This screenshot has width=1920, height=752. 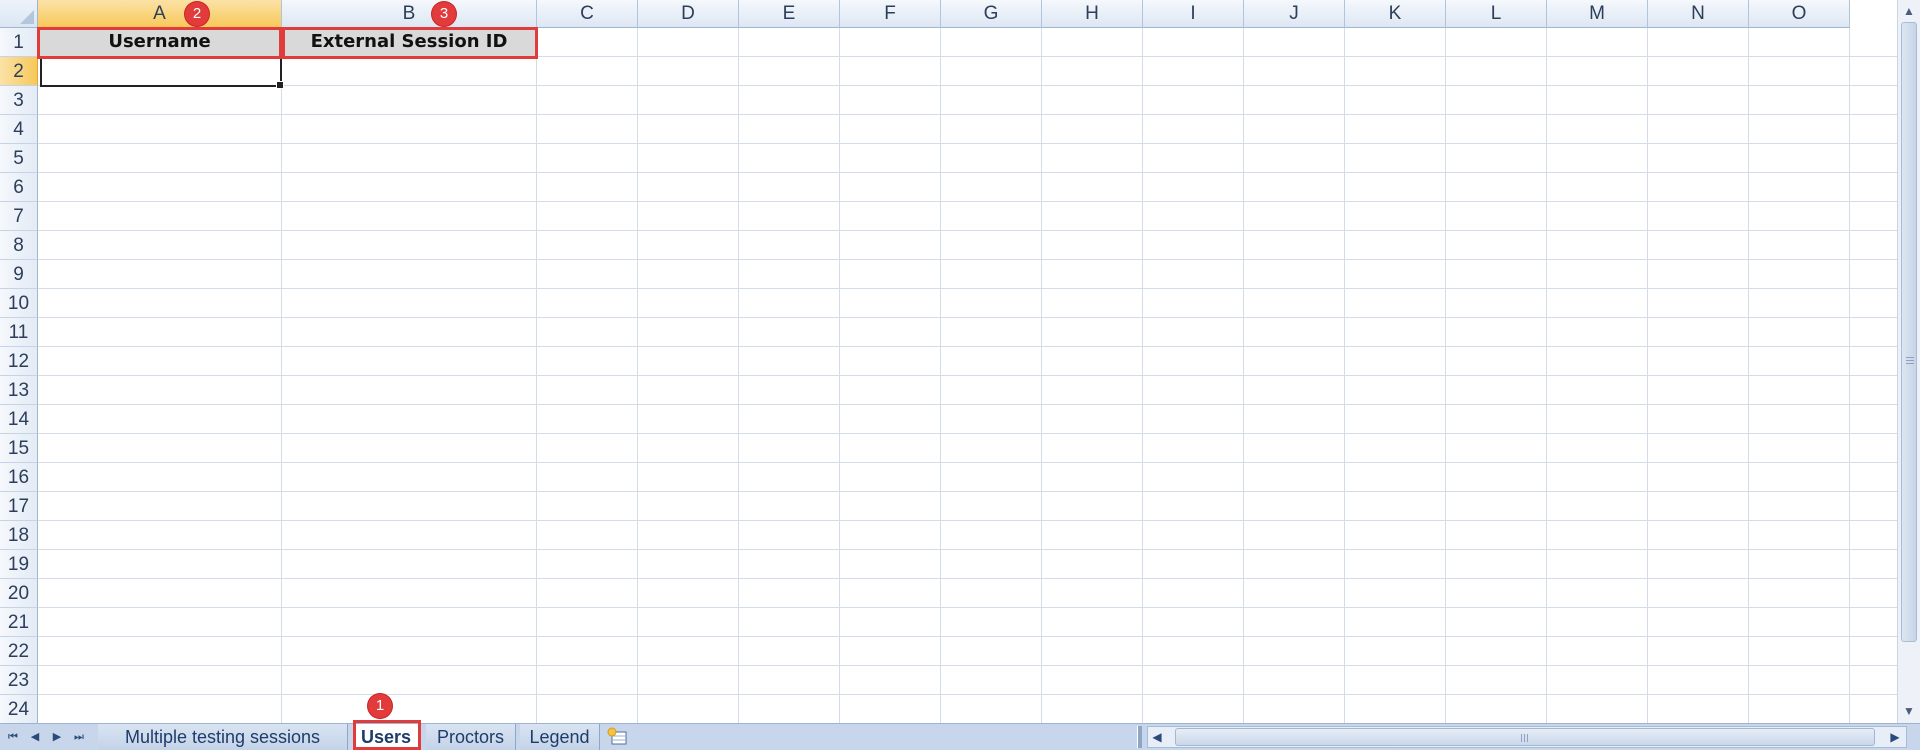 What do you see at coordinates (1395, 14) in the screenshot?
I see `column-header-k: K` at bounding box center [1395, 14].